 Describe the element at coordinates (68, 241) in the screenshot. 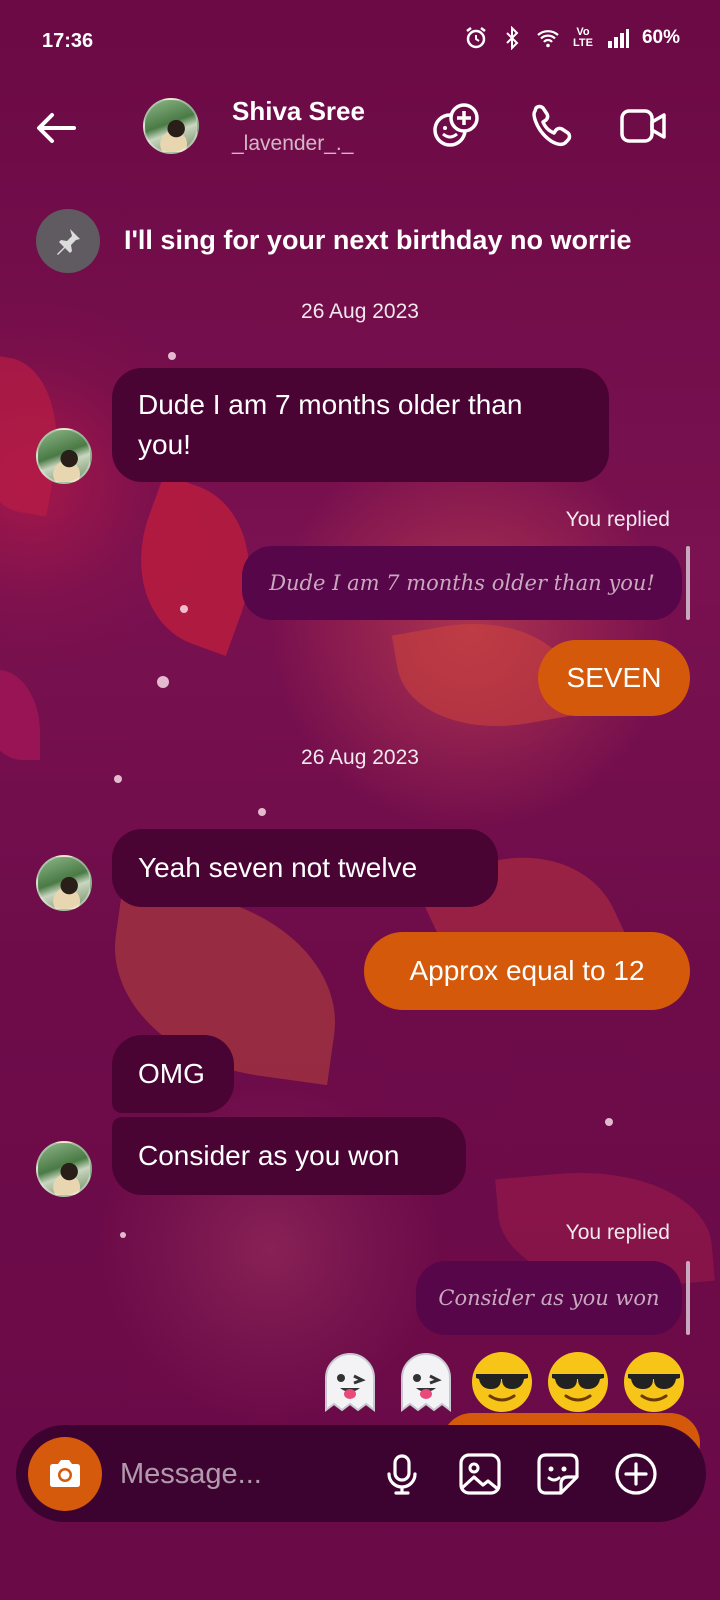

I see `pin-icon` at that location.